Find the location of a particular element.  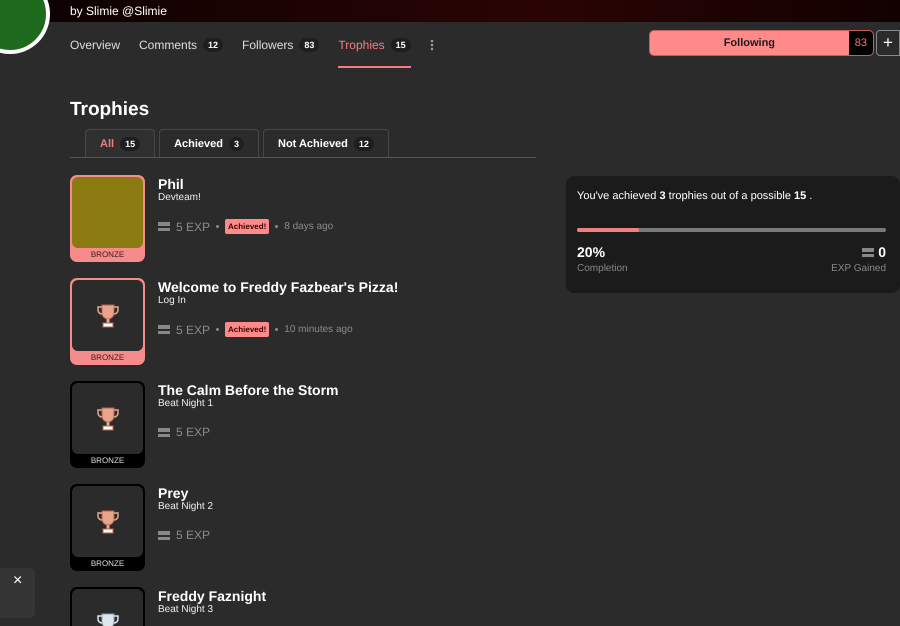

completion-percent: 20% is located at coordinates (591, 252).